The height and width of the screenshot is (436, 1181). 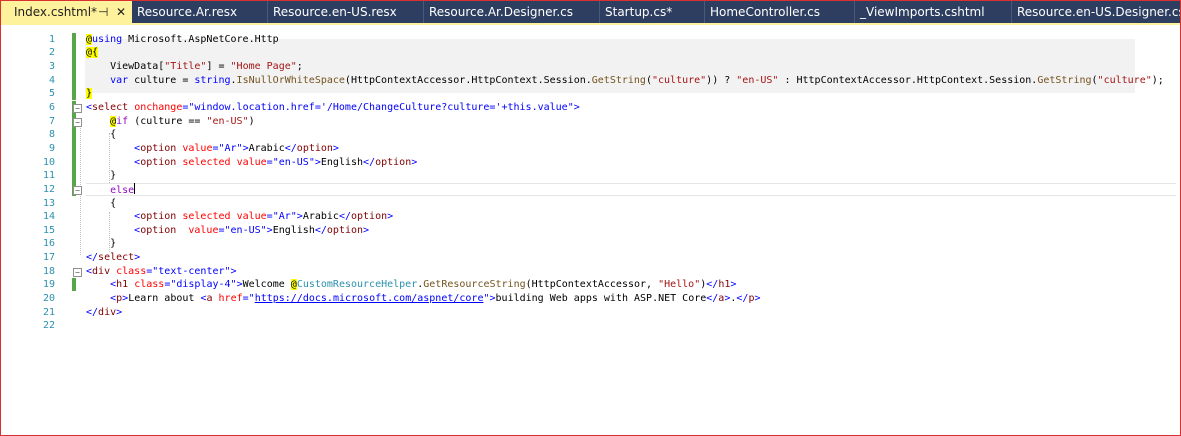 What do you see at coordinates (48, 162) in the screenshot?
I see `line-number: 10` at bounding box center [48, 162].